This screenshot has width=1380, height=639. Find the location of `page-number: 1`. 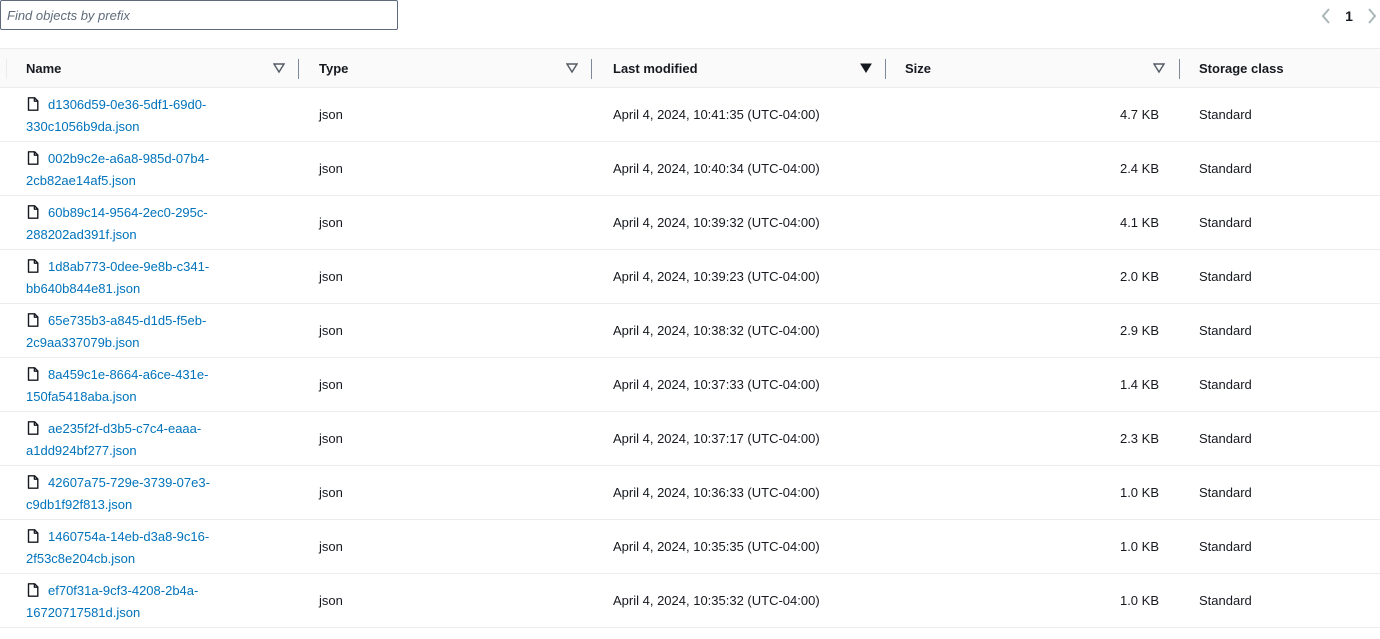

page-number: 1 is located at coordinates (1349, 16).